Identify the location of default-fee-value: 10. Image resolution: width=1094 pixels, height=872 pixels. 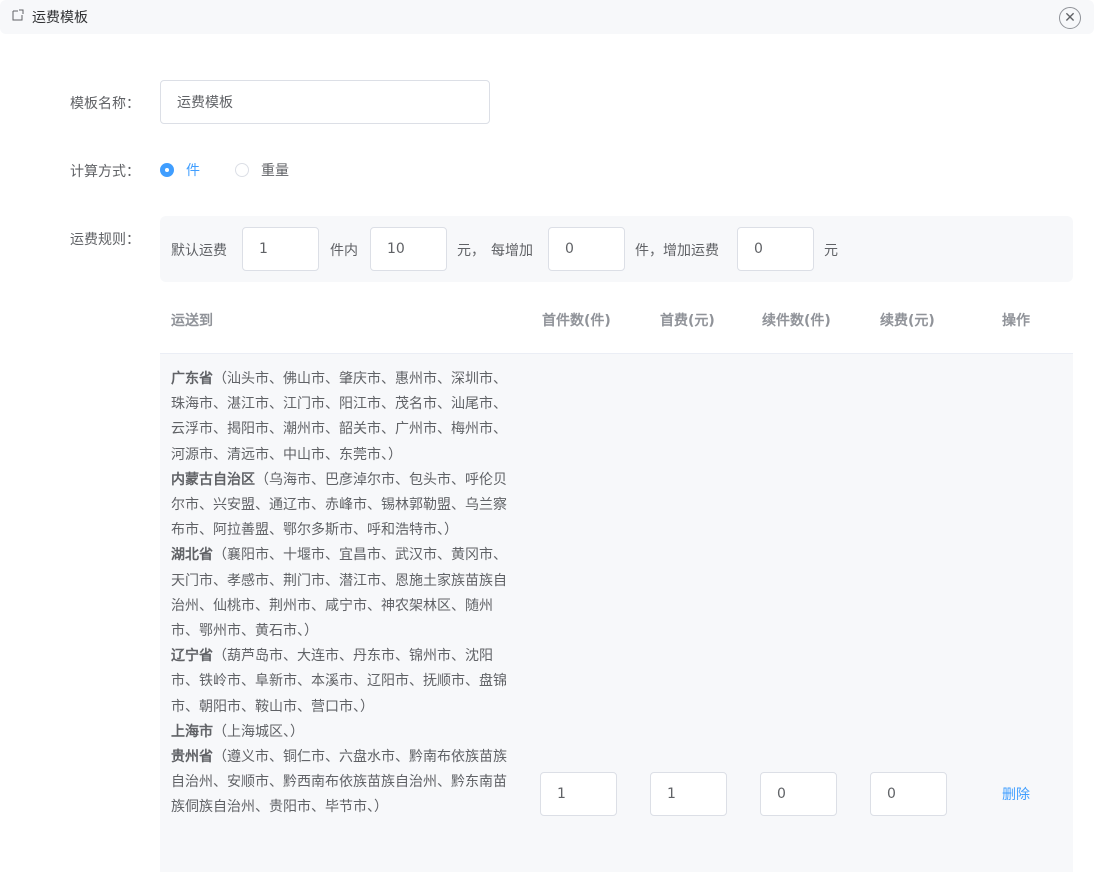
(396, 249).